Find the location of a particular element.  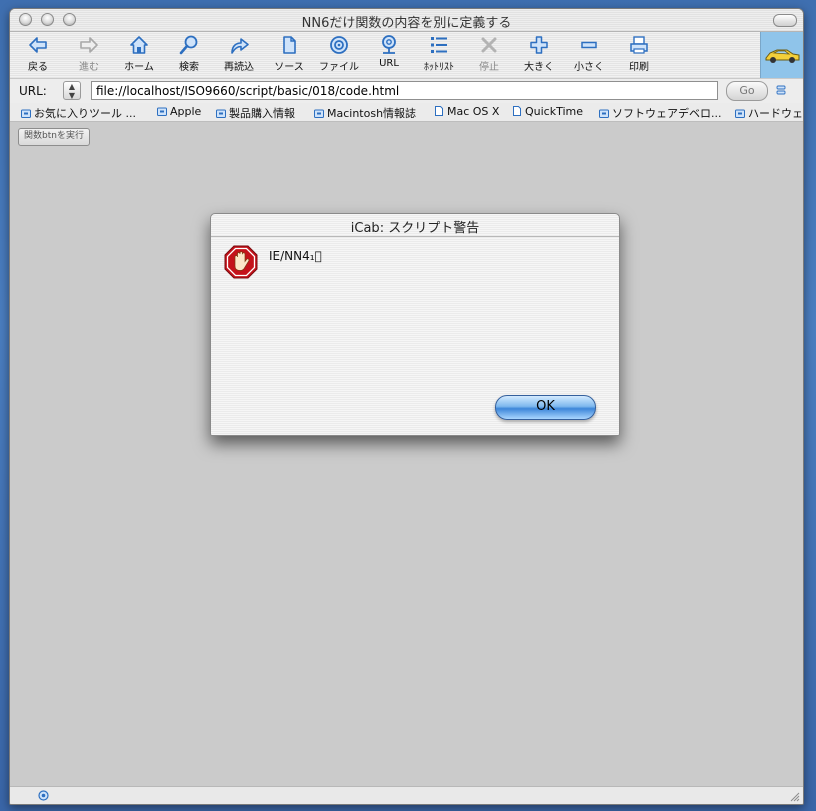

bookmark-label: Macintosh情報誌 is located at coordinates (372, 113).